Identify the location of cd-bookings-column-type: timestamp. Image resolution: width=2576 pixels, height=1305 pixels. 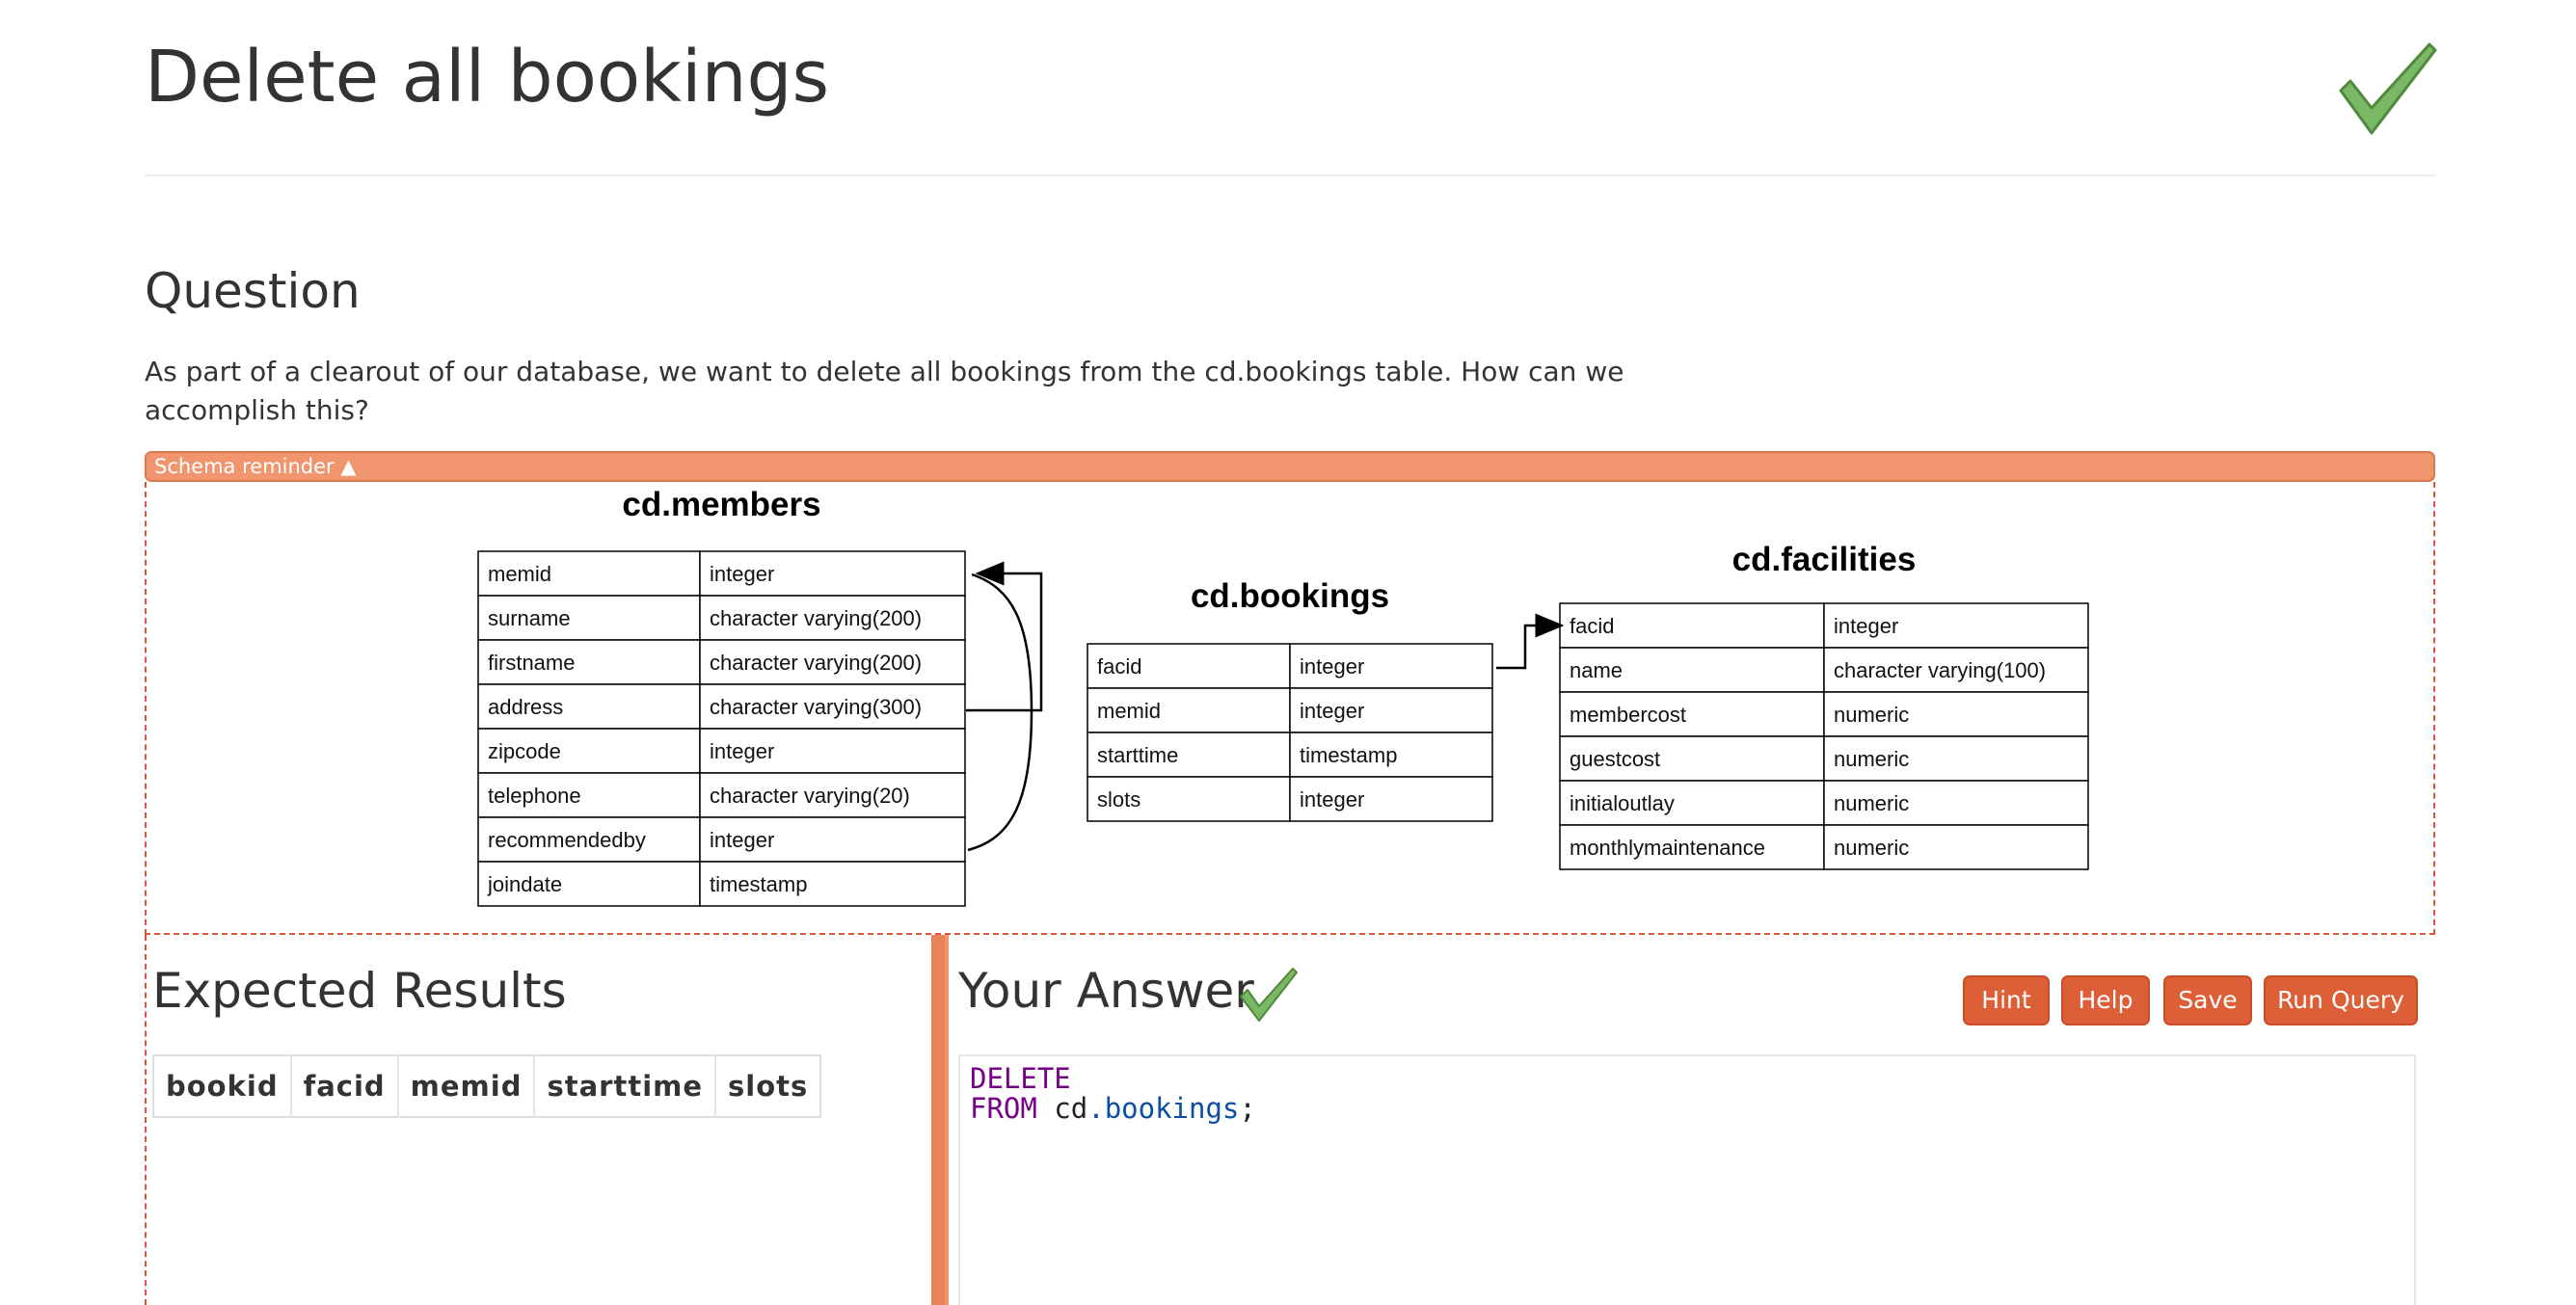
(1349, 755).